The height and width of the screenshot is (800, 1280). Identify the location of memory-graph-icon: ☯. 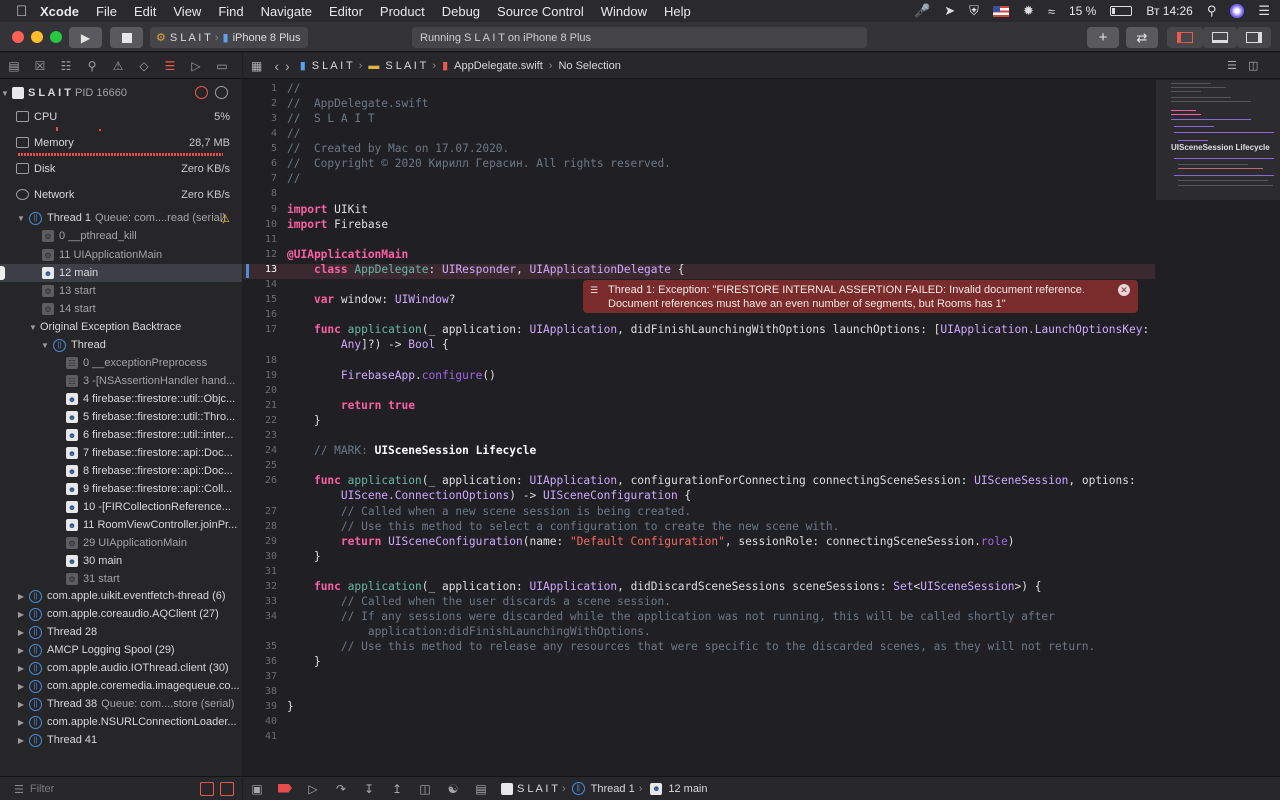
(453, 789).